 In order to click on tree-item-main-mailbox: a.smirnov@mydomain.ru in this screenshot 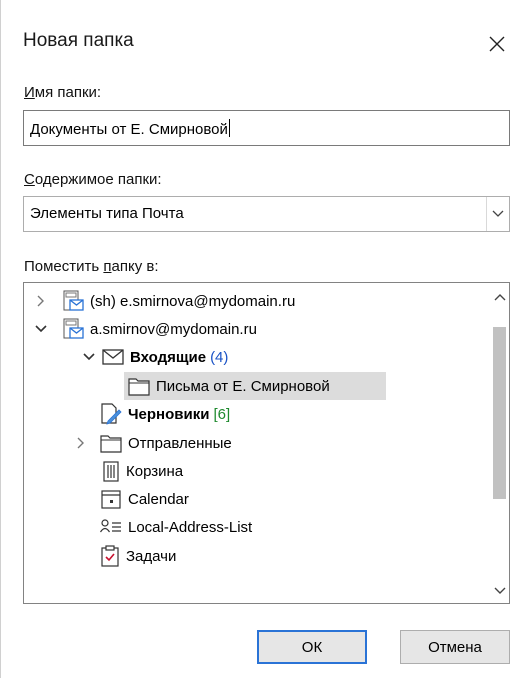, I will do `click(145, 329)`.